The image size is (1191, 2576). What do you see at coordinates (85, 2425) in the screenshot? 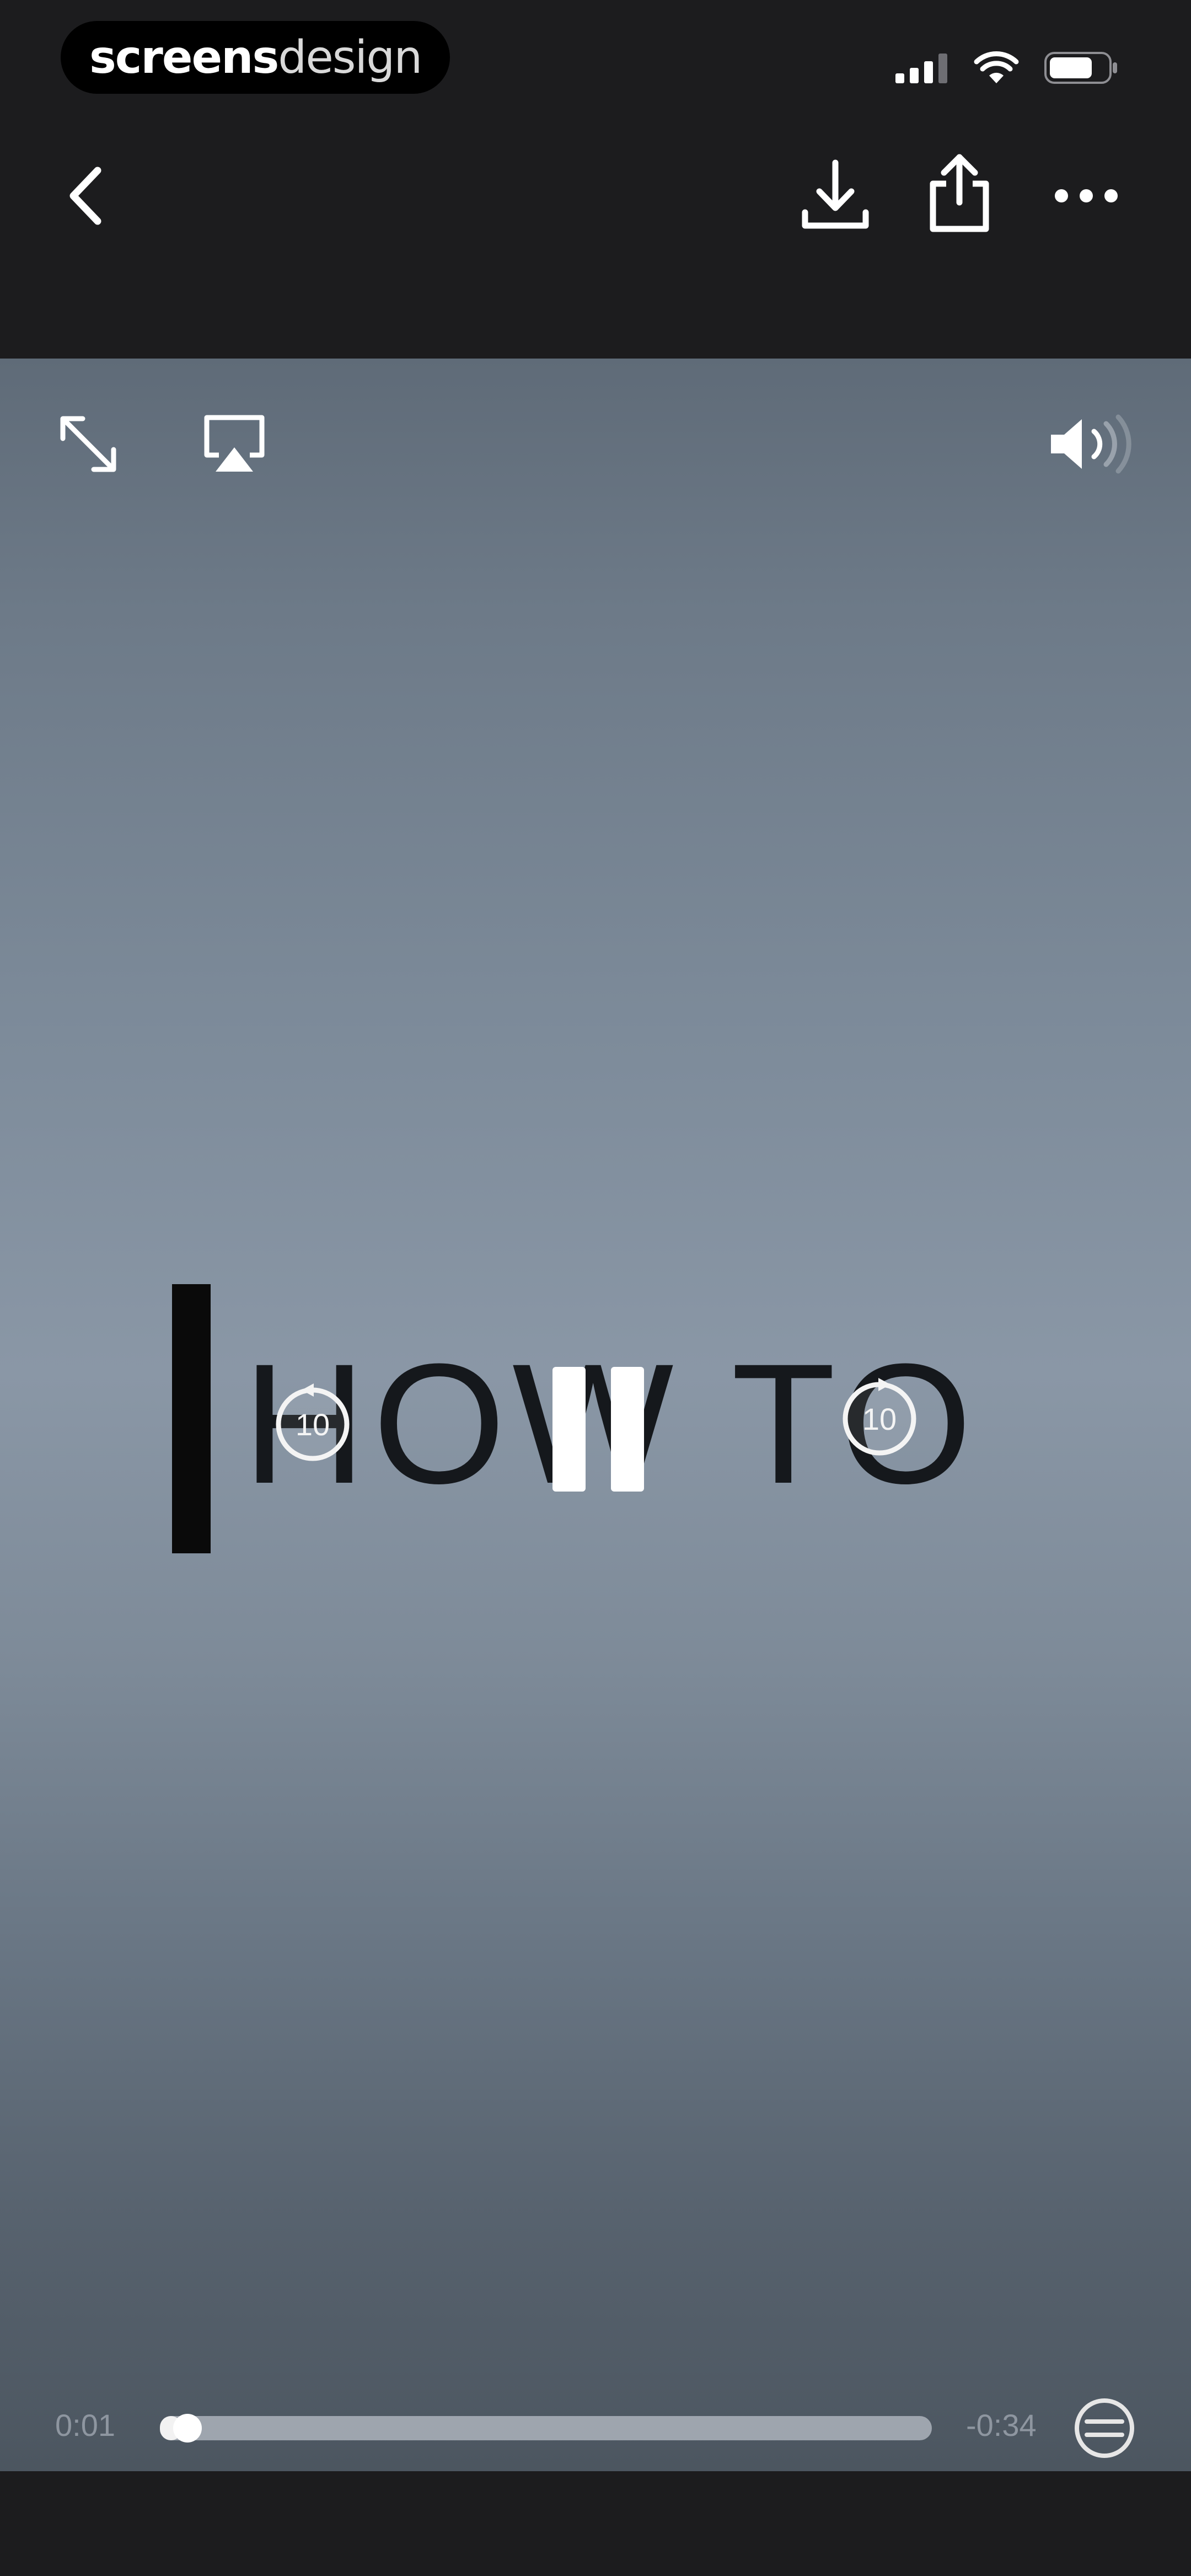
I see `time-elapsed: 0:01` at bounding box center [85, 2425].